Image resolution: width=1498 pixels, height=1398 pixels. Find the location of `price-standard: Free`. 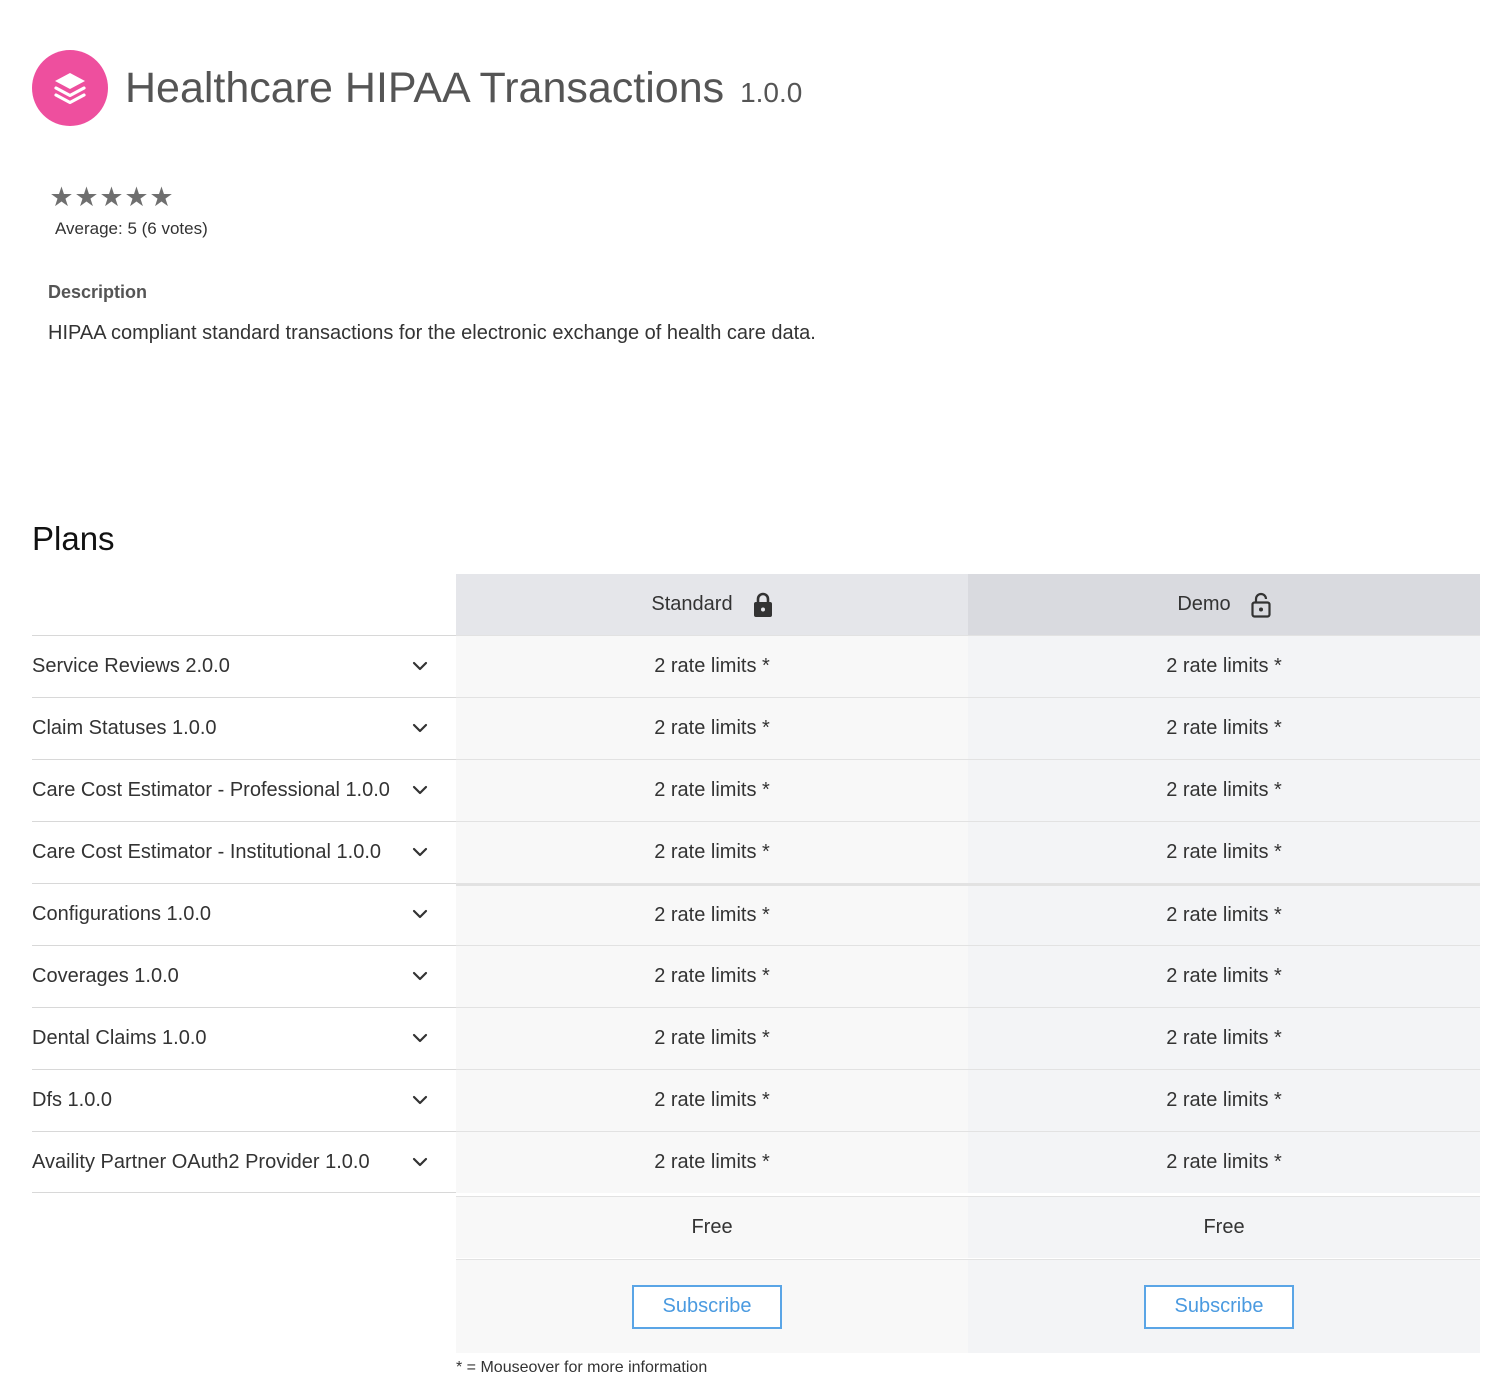

price-standard: Free is located at coordinates (712, 1227).